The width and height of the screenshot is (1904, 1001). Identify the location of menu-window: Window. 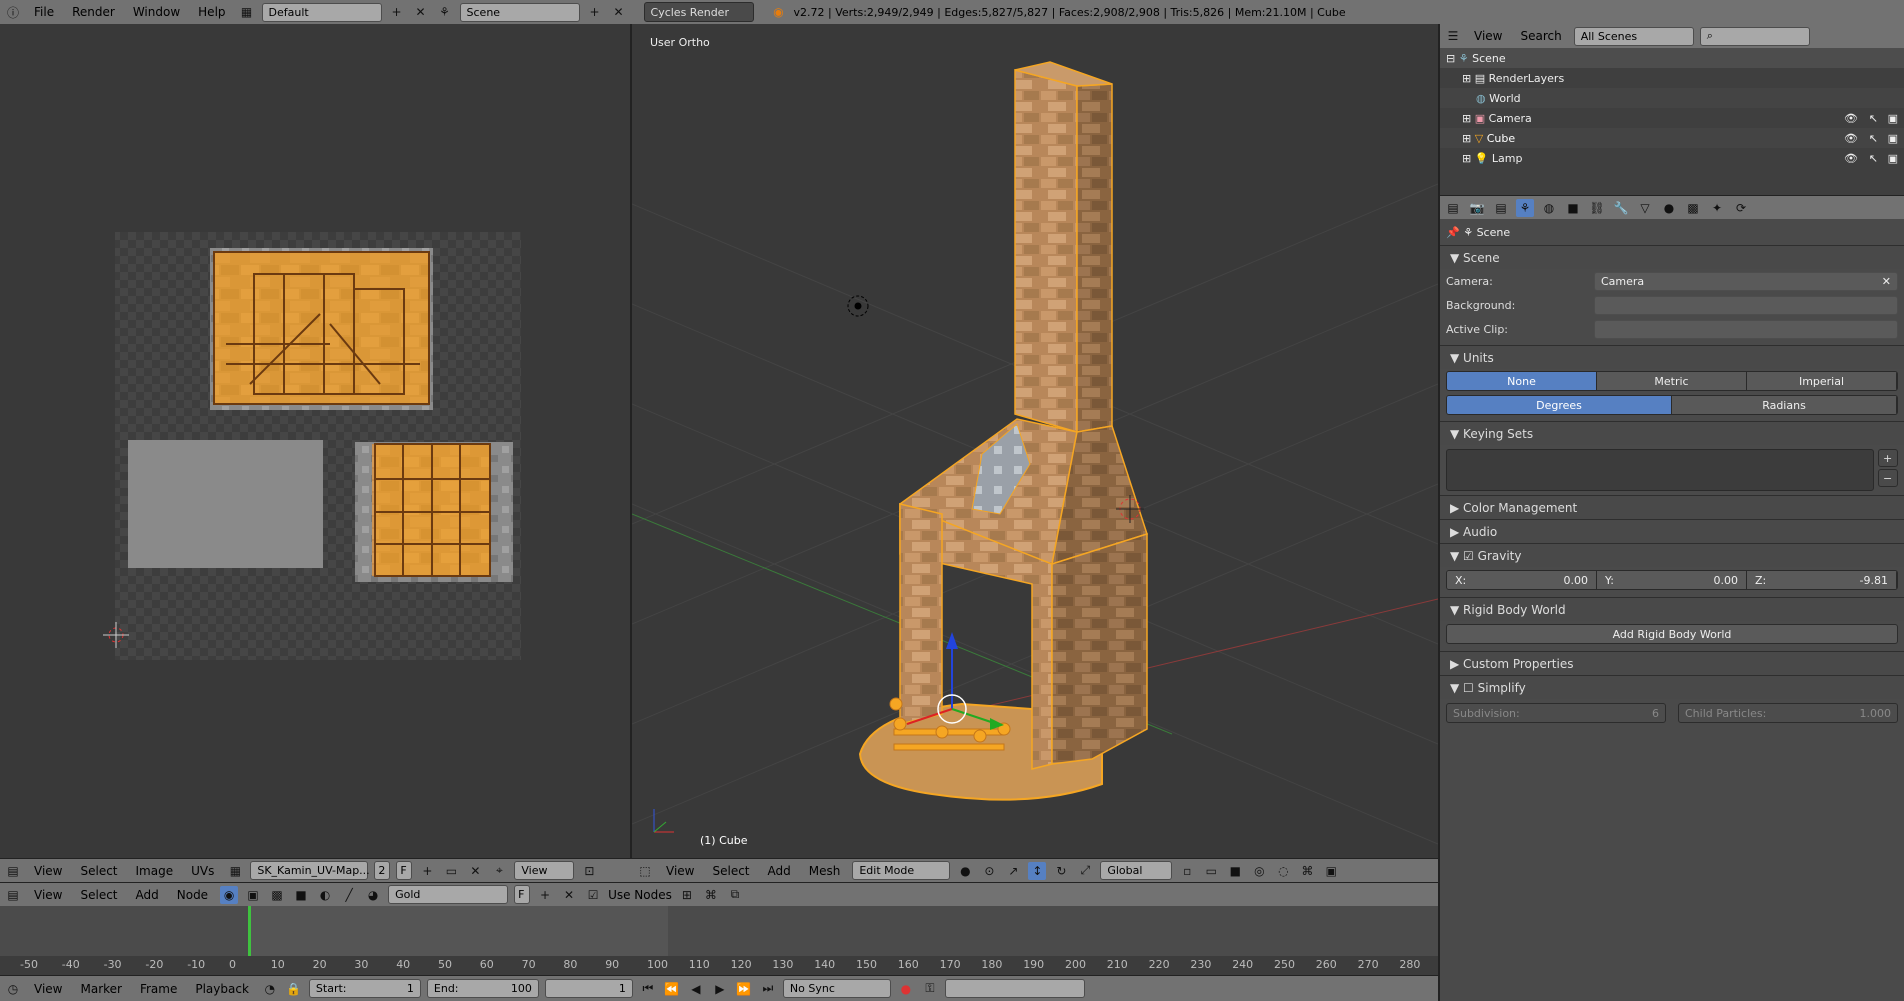
(156, 12).